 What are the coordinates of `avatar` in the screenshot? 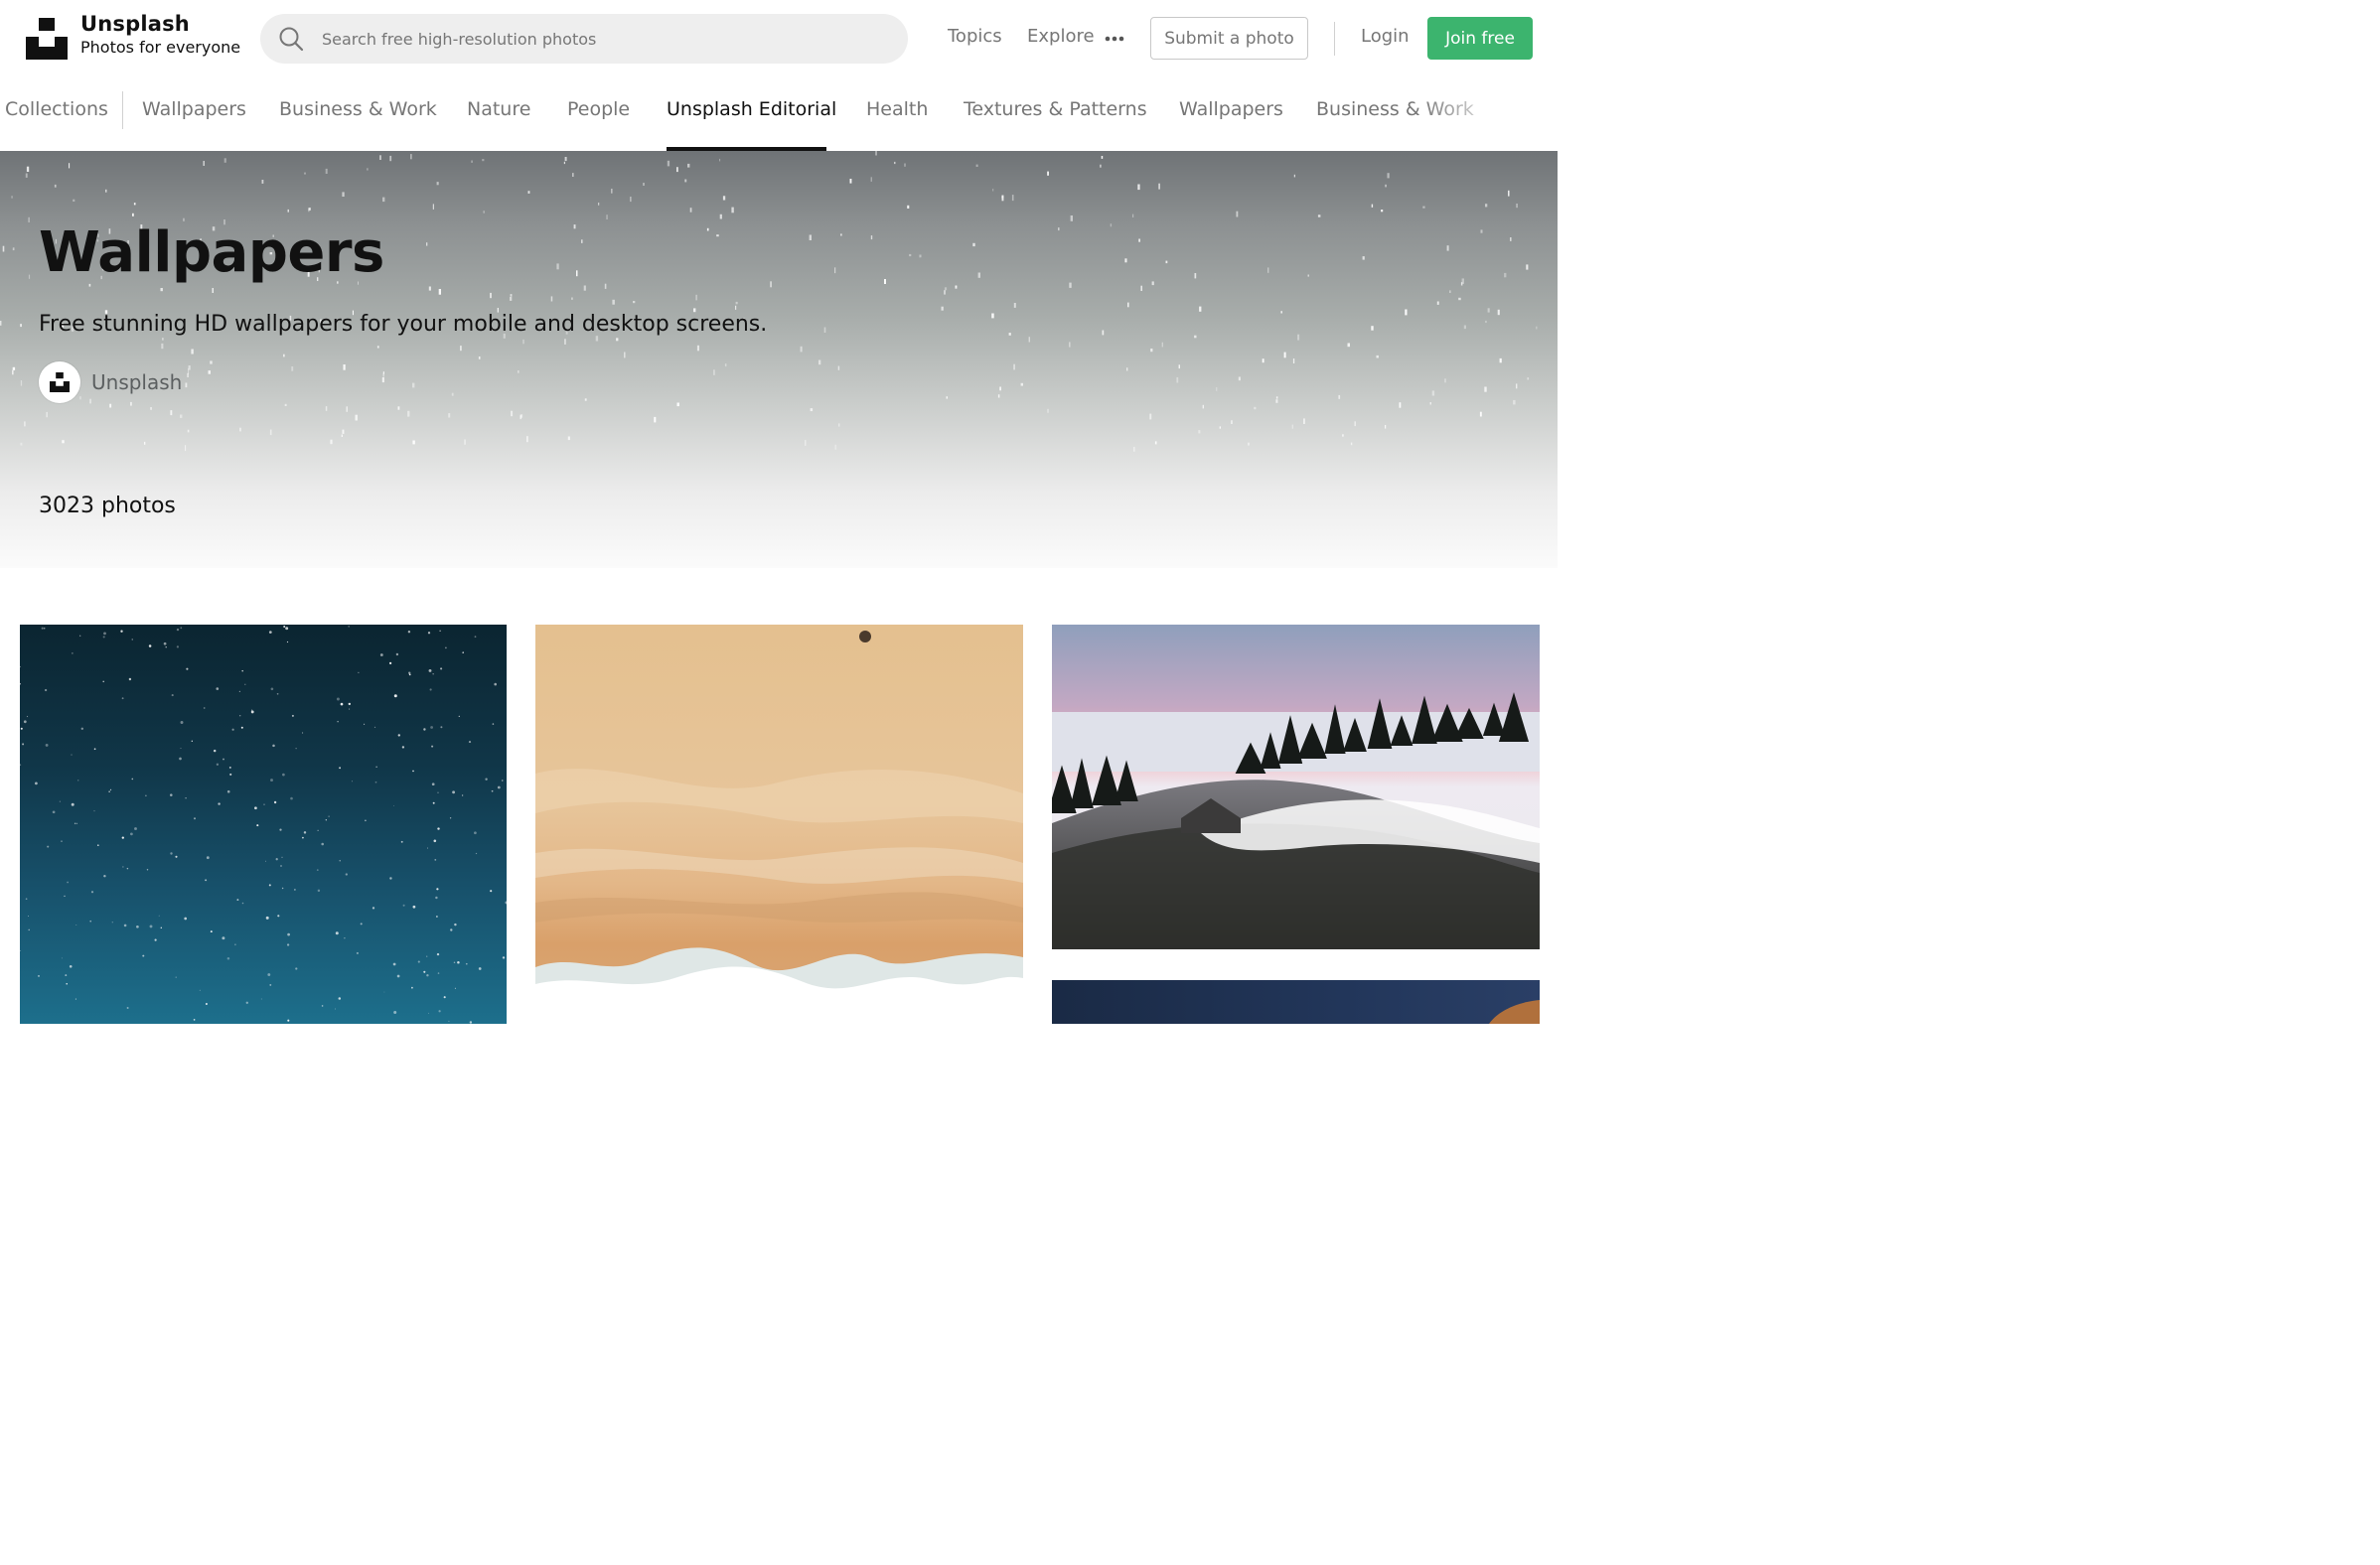 It's located at (59, 382).